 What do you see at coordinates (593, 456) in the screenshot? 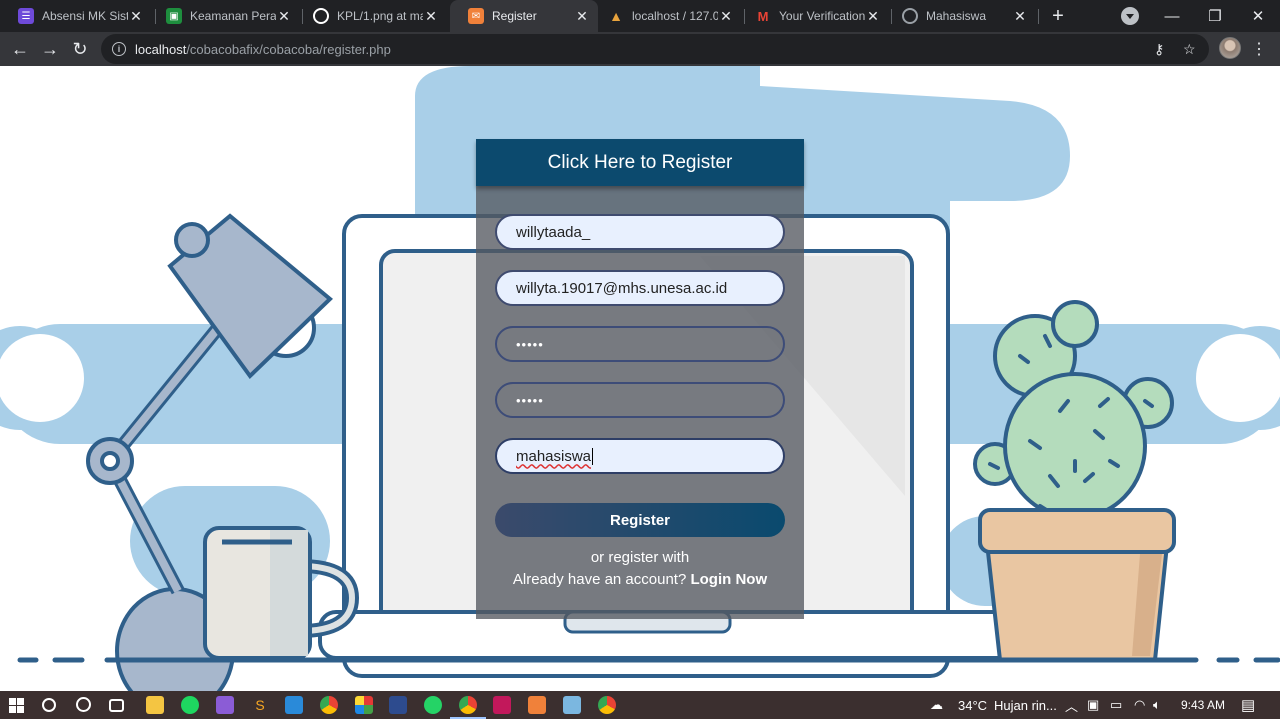
I see `text-cursor` at bounding box center [593, 456].